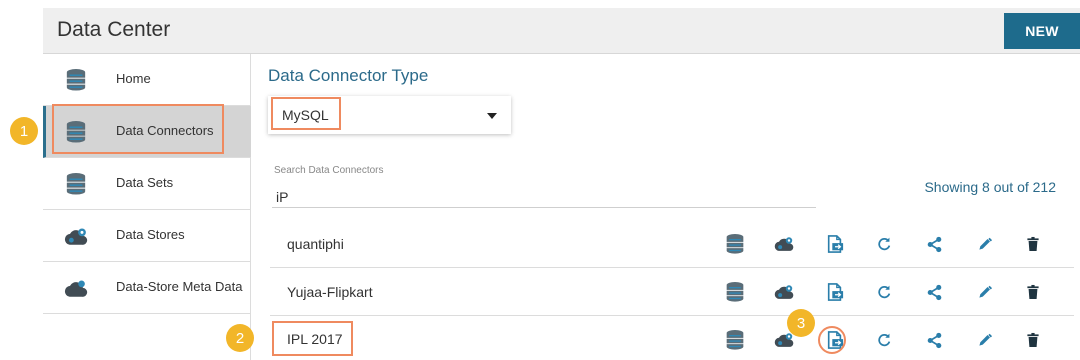 The height and width of the screenshot is (360, 1080). What do you see at coordinates (305, 115) in the screenshot?
I see `connector-type-value: MySQL` at bounding box center [305, 115].